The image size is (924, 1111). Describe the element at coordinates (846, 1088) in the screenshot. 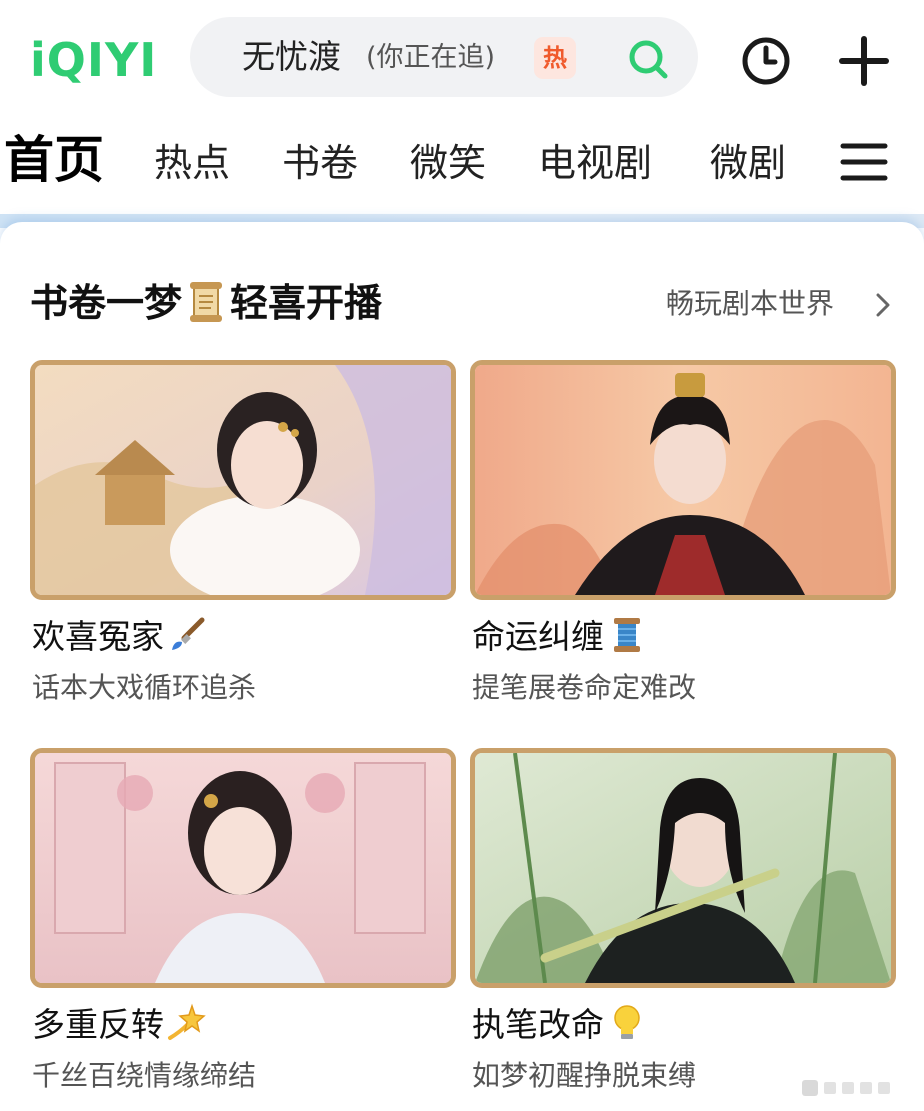

I see `watermark-icon` at that location.